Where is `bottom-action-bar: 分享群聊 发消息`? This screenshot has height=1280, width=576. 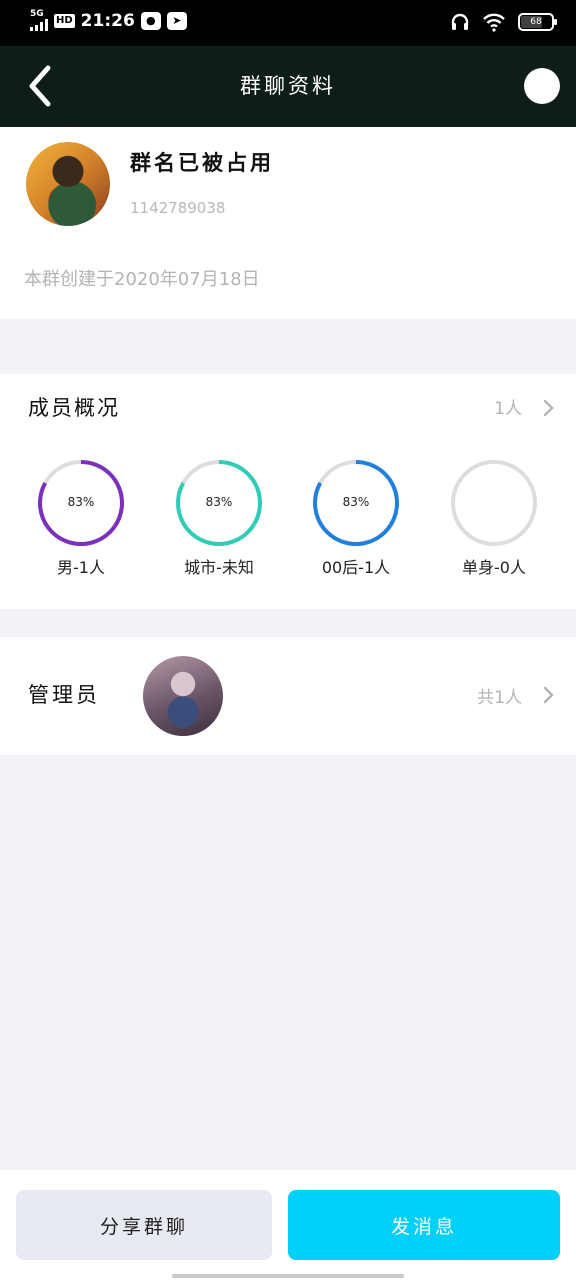
bottom-action-bar: 分享群聊 发消息 is located at coordinates (288, 1225).